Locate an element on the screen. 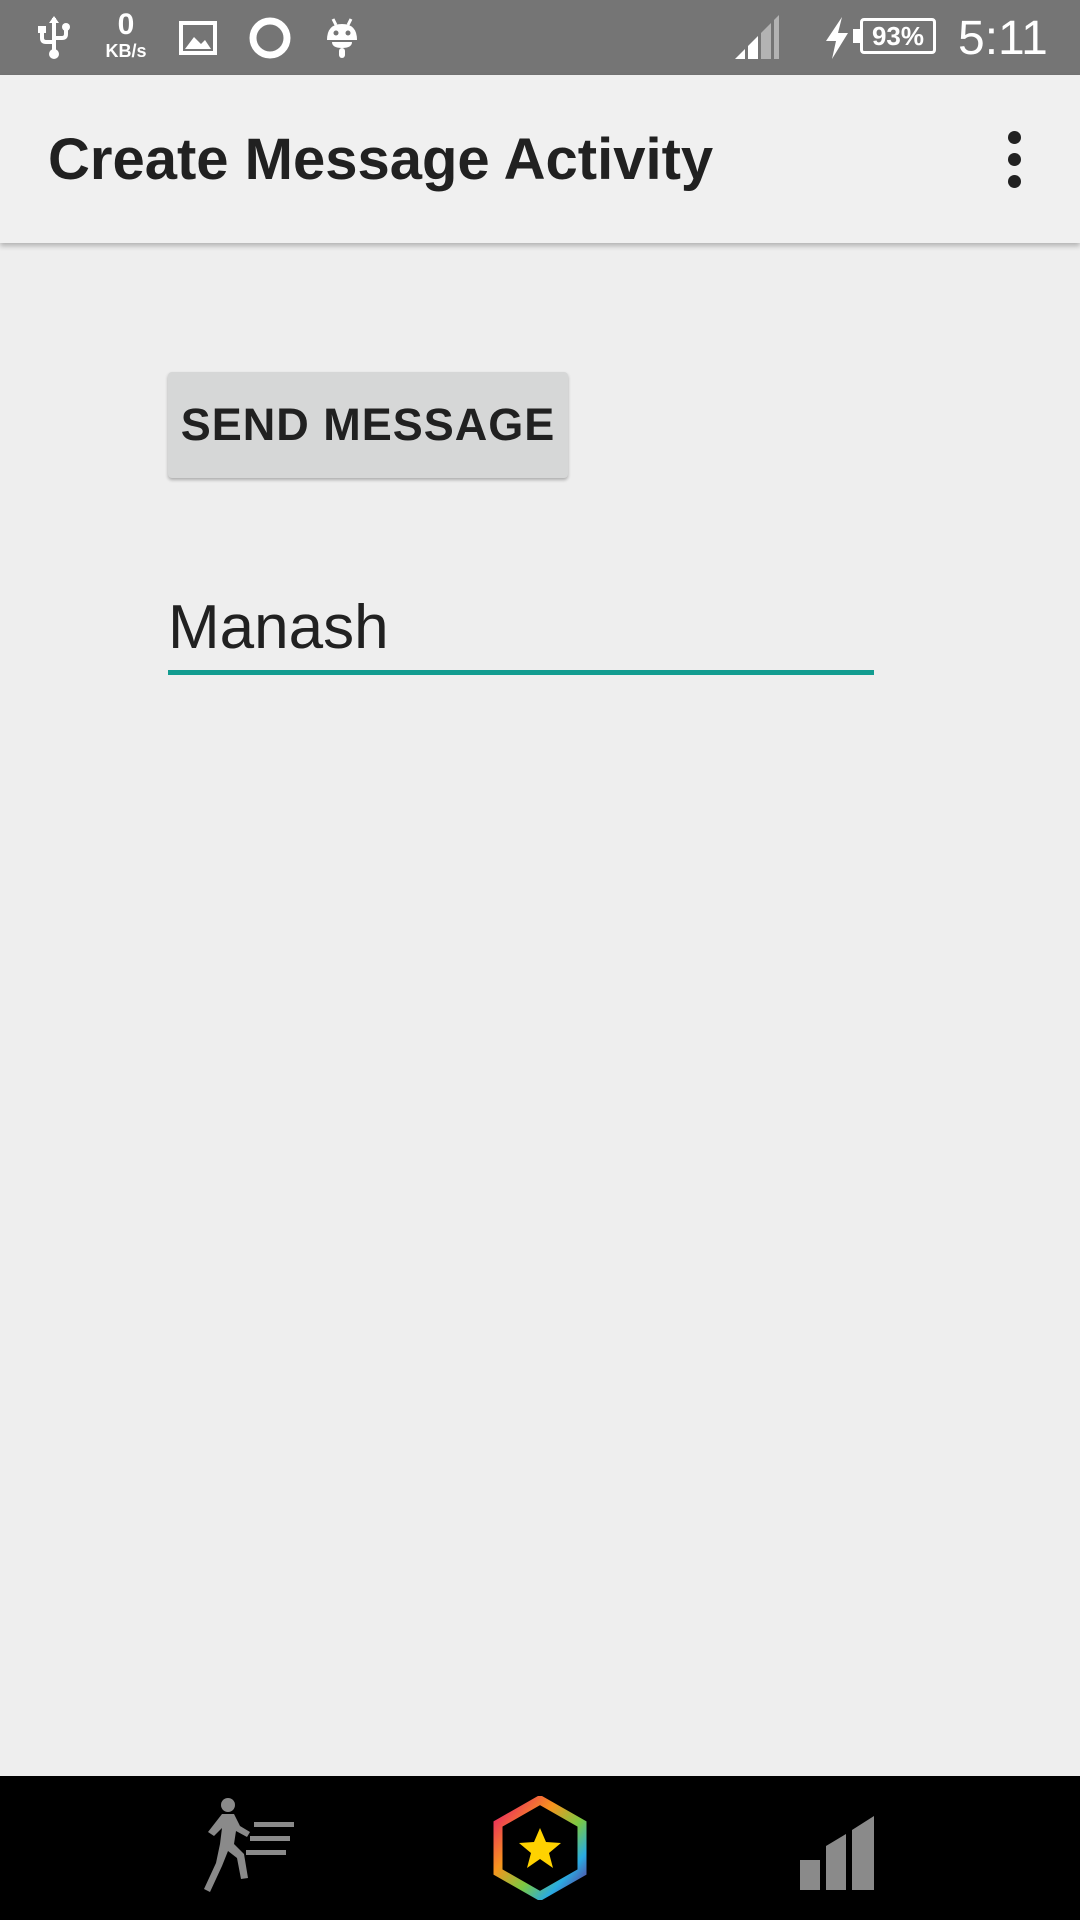 The image size is (1080, 1920). message-field is located at coordinates (521, 630).